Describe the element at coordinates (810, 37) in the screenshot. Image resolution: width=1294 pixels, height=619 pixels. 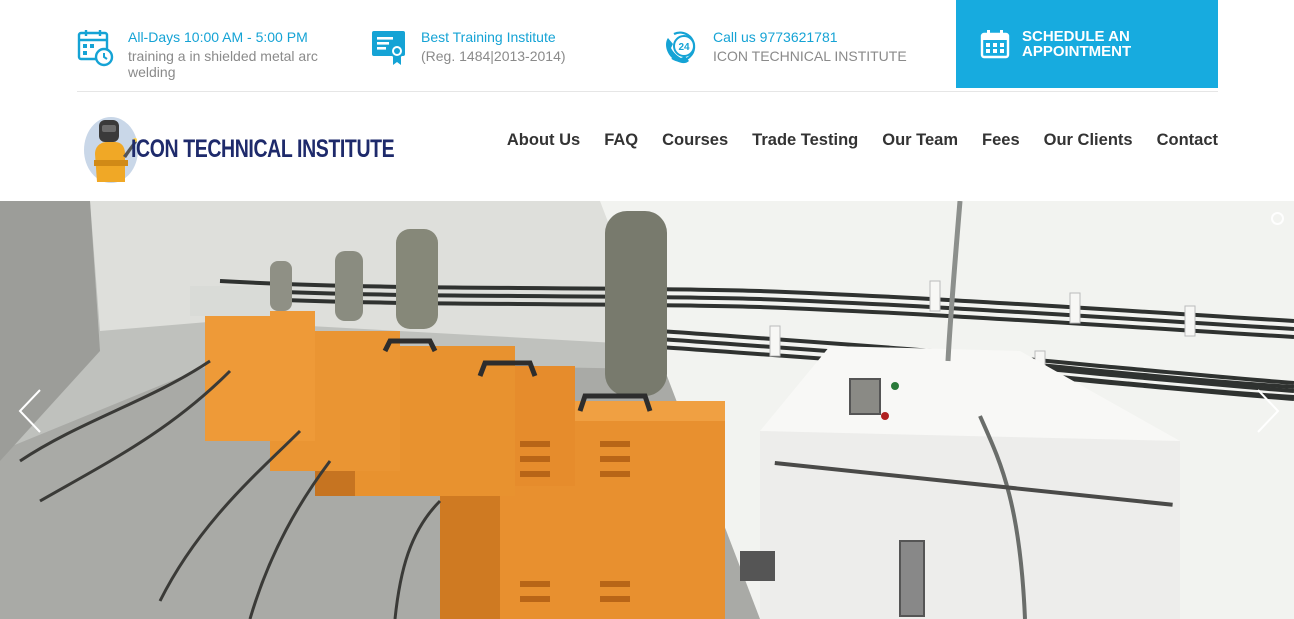
I see `call-title: Call us 9773621781` at that location.